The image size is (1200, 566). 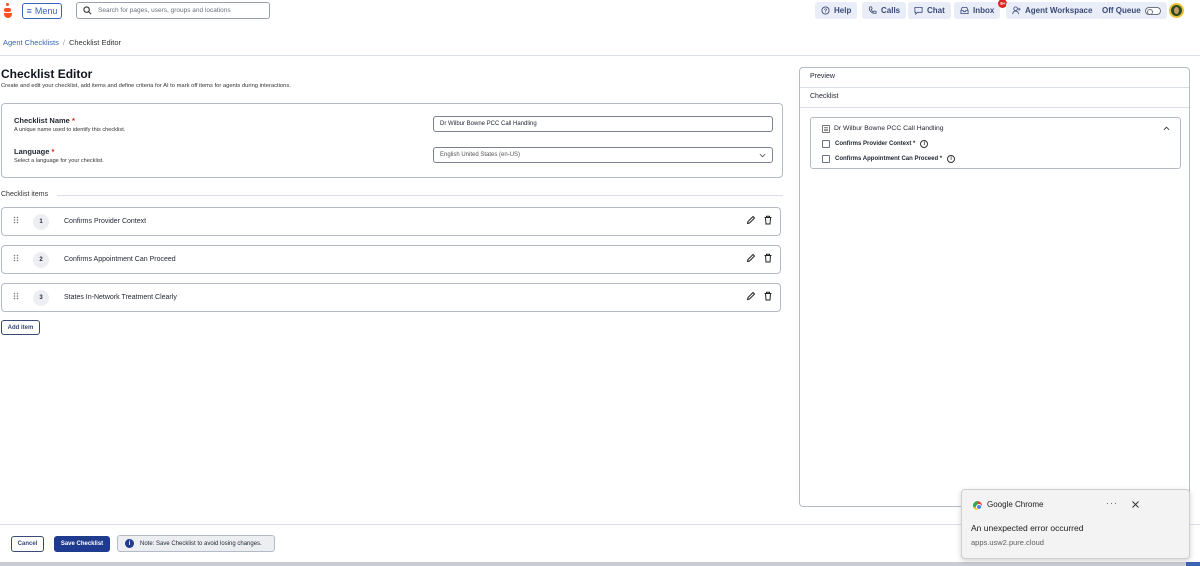 What do you see at coordinates (47, 74) in the screenshot?
I see `page-title: Checklist Editor` at bounding box center [47, 74].